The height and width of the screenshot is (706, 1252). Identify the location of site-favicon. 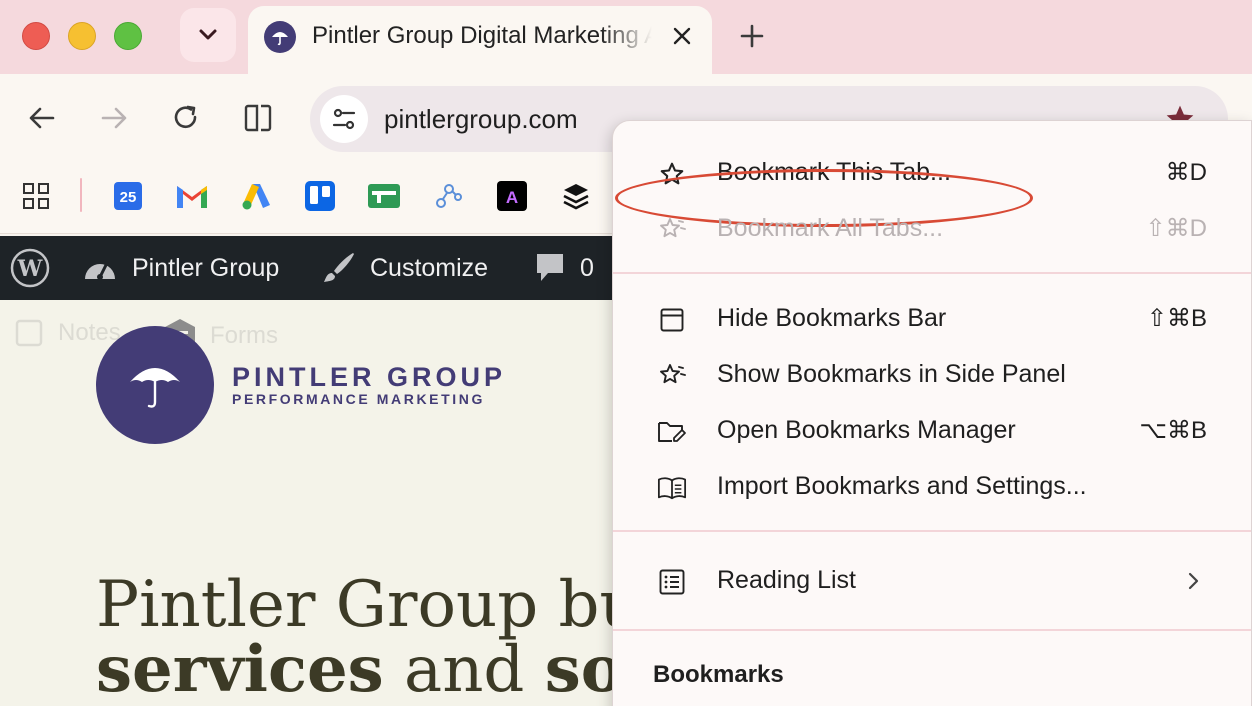
(280, 37).